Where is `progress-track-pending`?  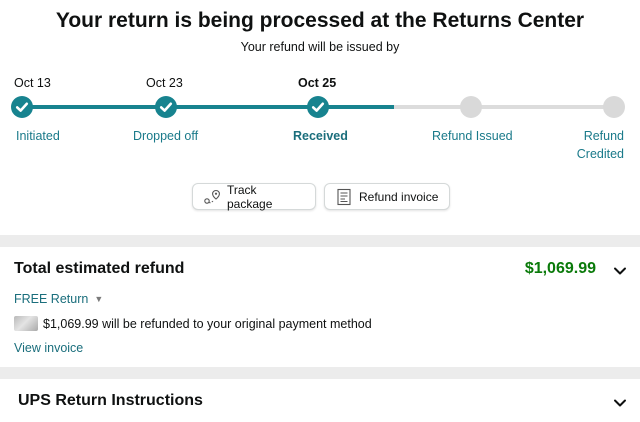
progress-track-pending is located at coordinates (505, 107).